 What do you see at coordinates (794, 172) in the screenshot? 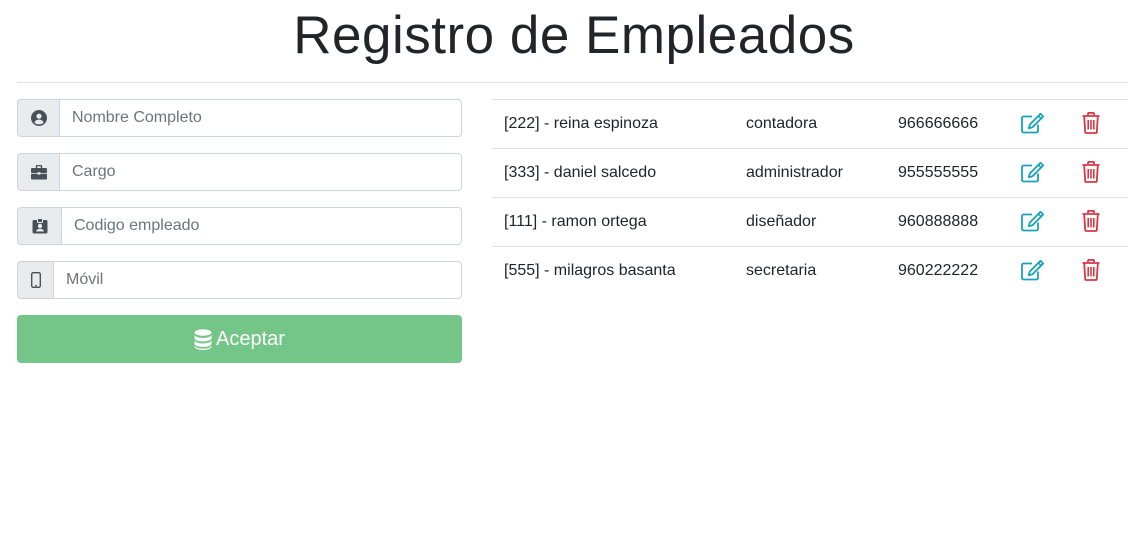
I see `cargo-cell: administrador` at bounding box center [794, 172].